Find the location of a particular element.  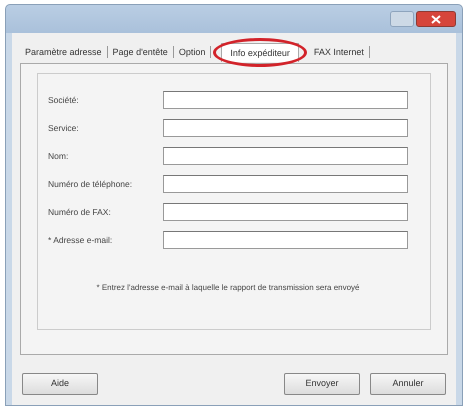

dialog-button: Aide is located at coordinates (60, 384).